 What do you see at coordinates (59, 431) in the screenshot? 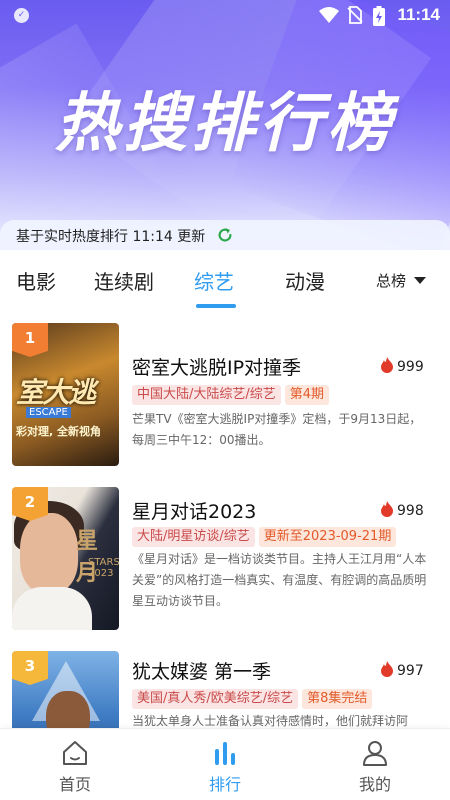
I see `poster-sub-text: 彩对理, 全新视角` at bounding box center [59, 431].